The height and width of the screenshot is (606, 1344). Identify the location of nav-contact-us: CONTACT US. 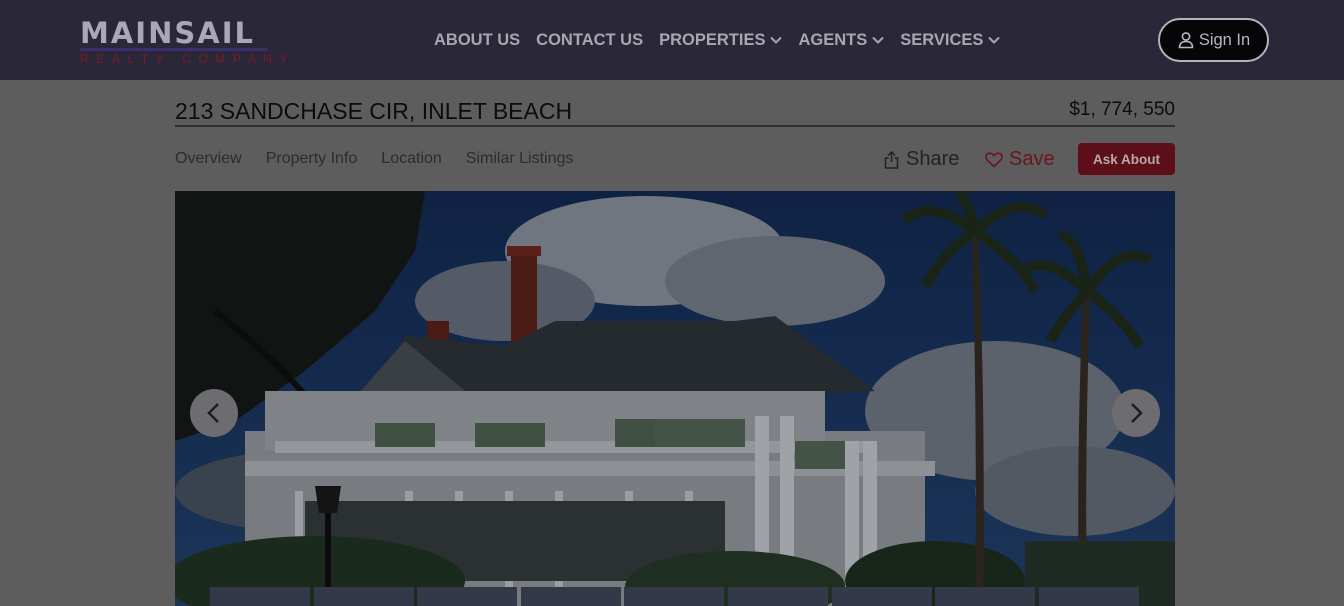
(589, 40).